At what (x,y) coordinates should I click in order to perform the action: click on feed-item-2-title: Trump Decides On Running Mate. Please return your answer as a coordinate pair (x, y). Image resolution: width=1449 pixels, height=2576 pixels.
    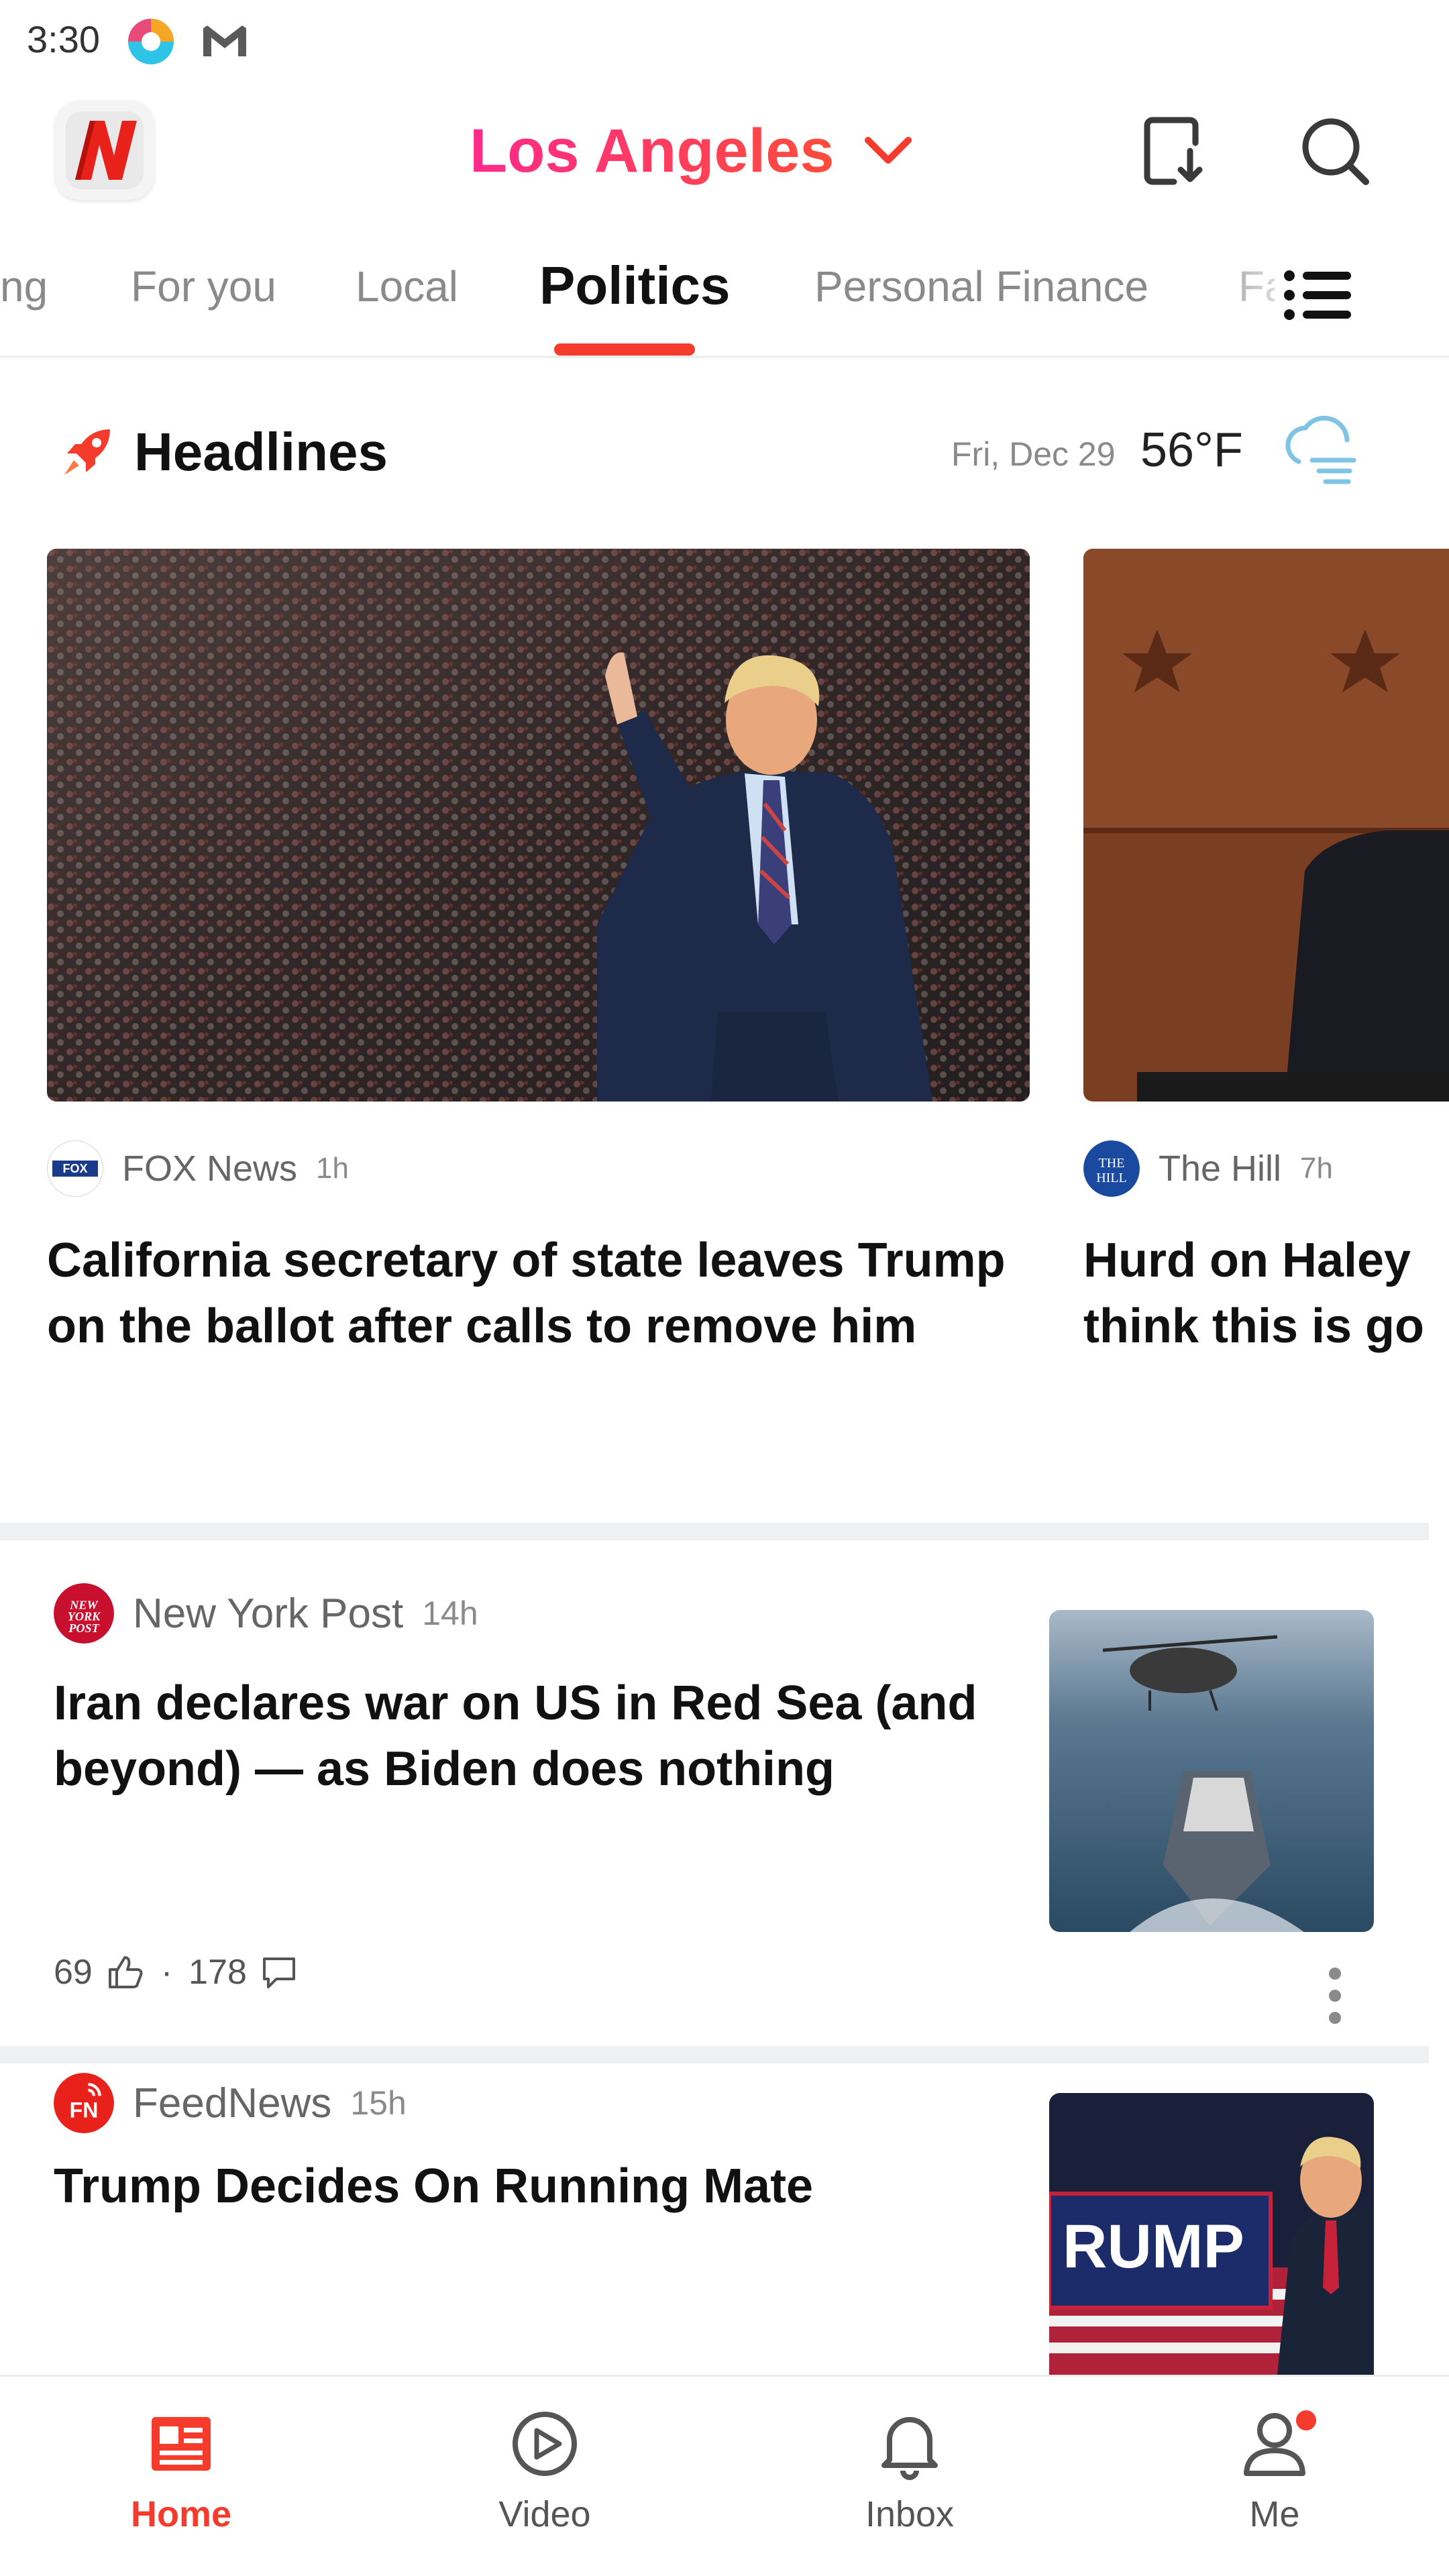
    Looking at the image, I should click on (537, 2186).